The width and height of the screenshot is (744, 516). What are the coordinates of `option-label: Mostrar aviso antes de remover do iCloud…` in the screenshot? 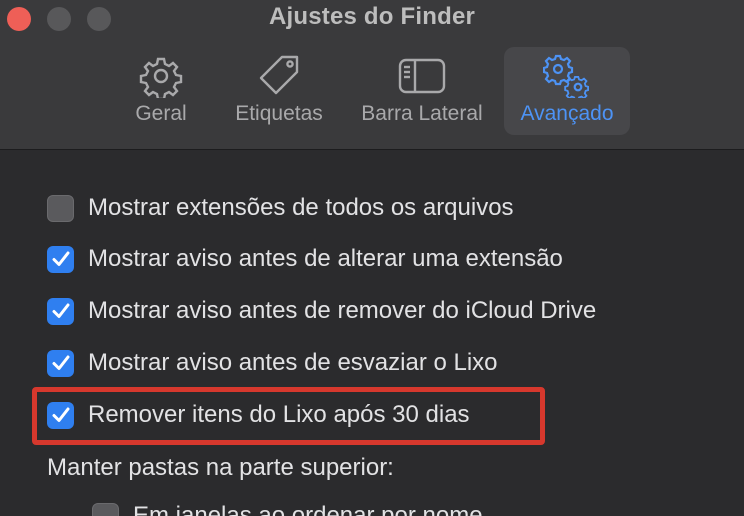 It's located at (342, 310).